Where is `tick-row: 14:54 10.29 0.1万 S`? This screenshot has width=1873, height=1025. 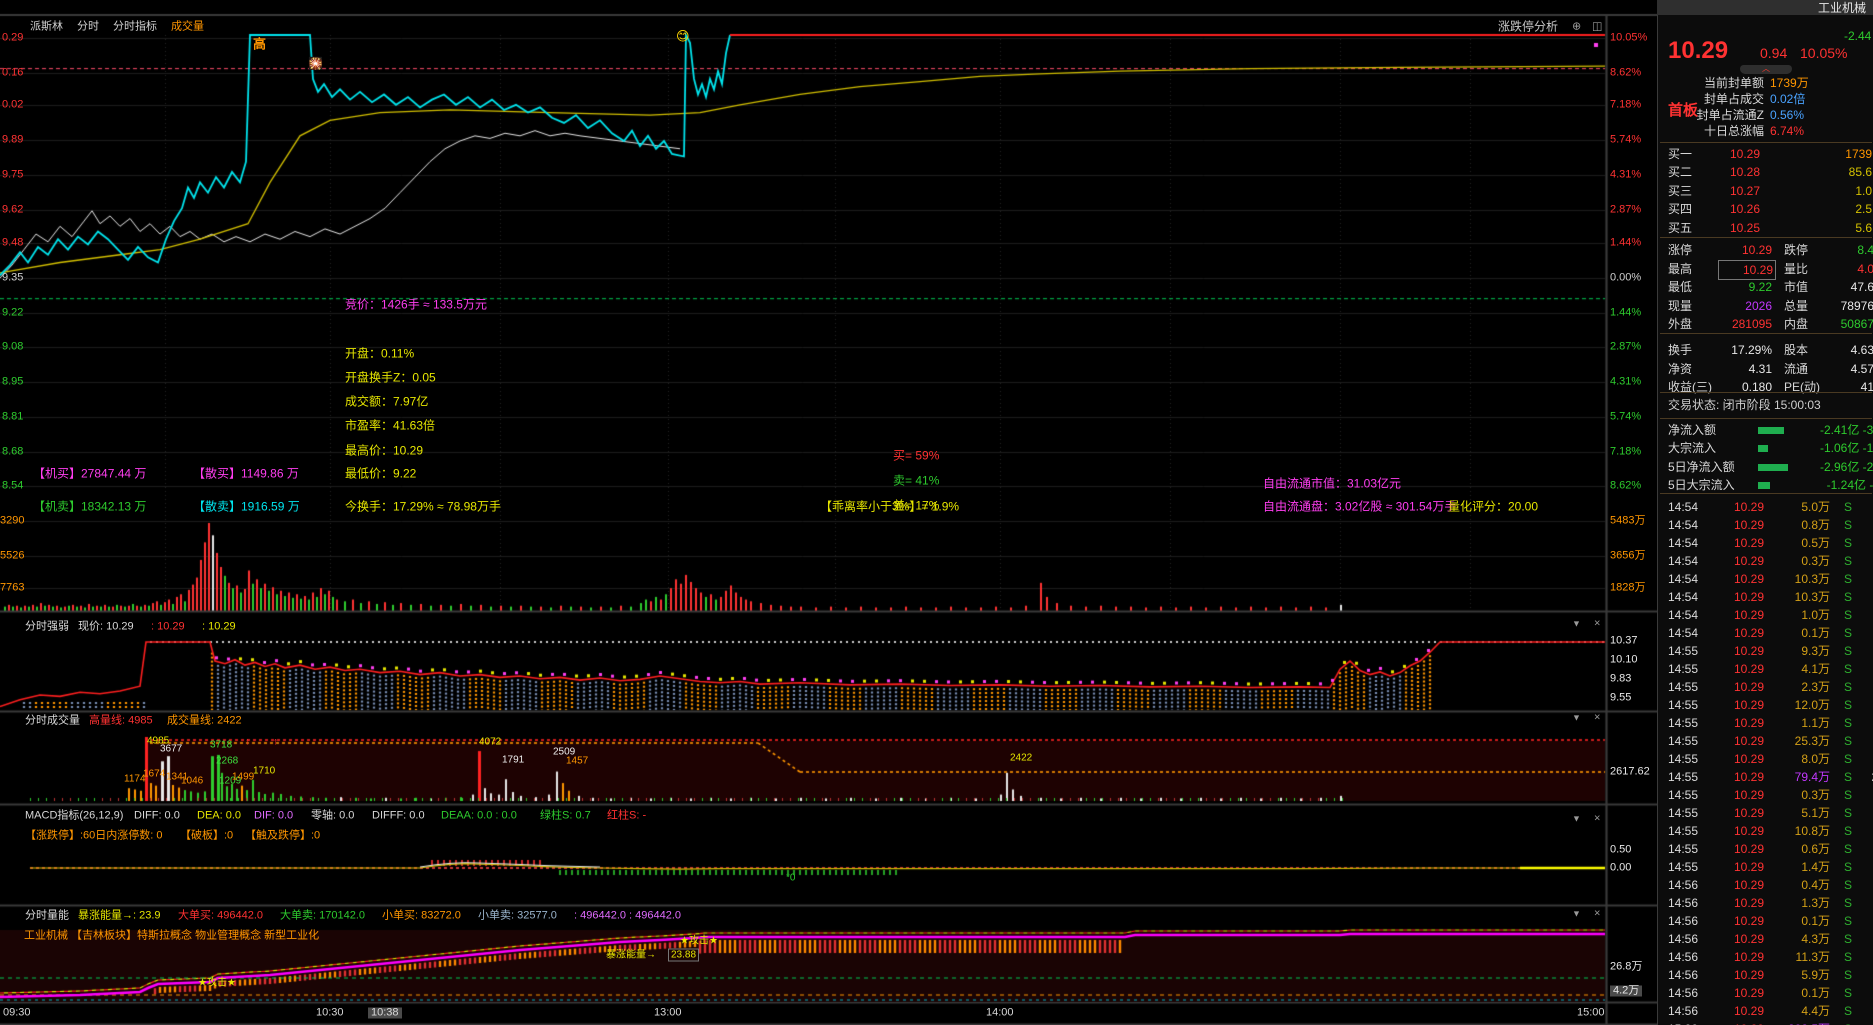 tick-row: 14:54 10.29 0.1万 S is located at coordinates (1765, 633).